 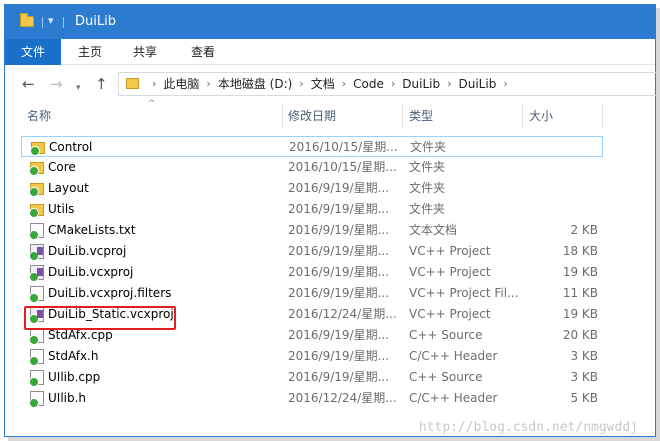 I want to click on sort-ascending-icon: ^, so click(x=152, y=104).